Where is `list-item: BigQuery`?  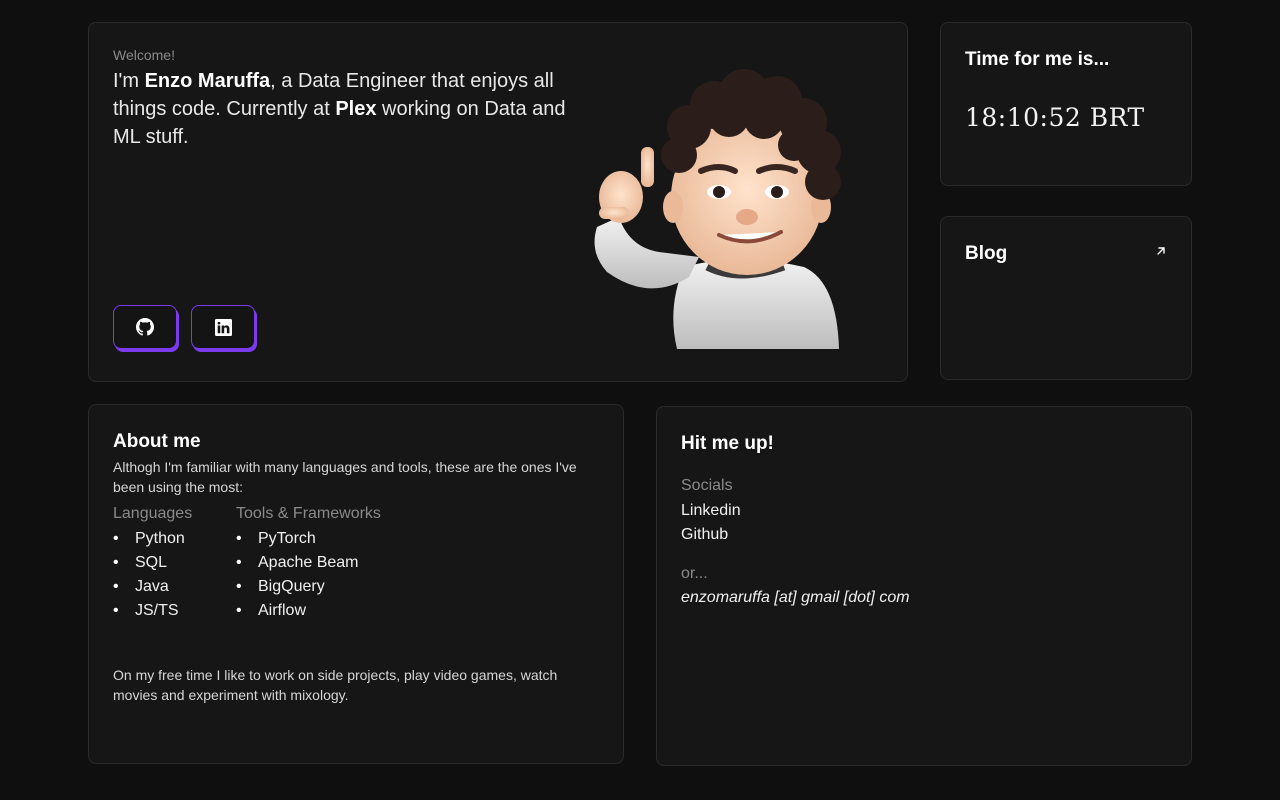
list-item: BigQuery is located at coordinates (308, 587).